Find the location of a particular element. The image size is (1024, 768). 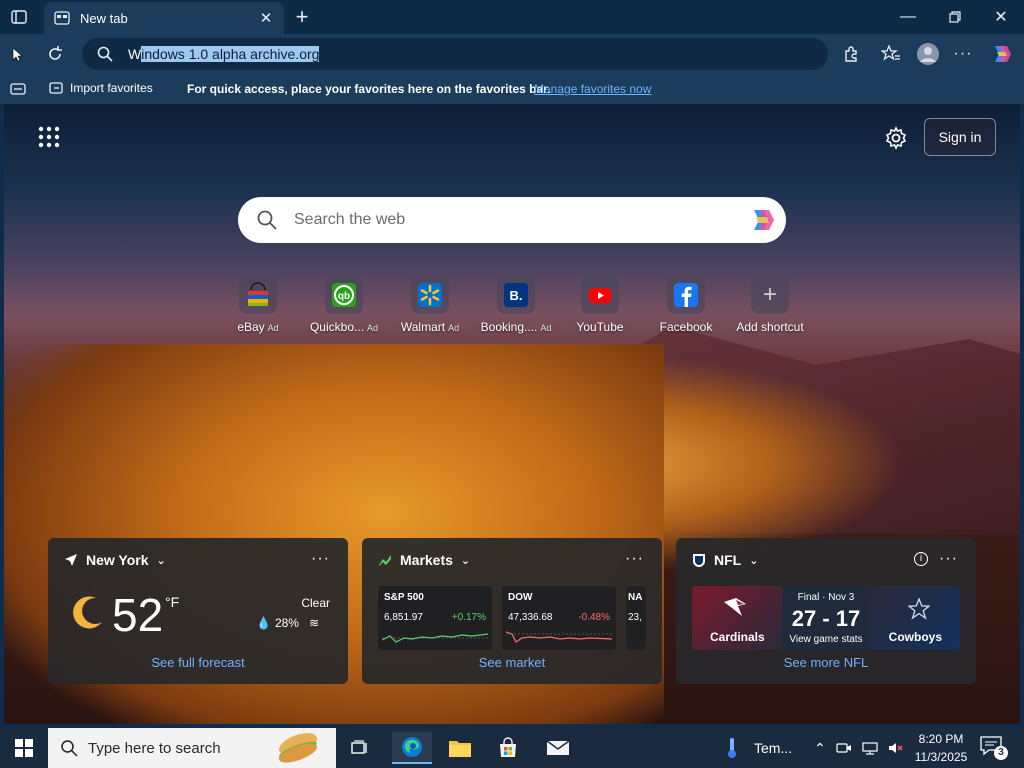

microsoft-store-icon is located at coordinates (508, 748).